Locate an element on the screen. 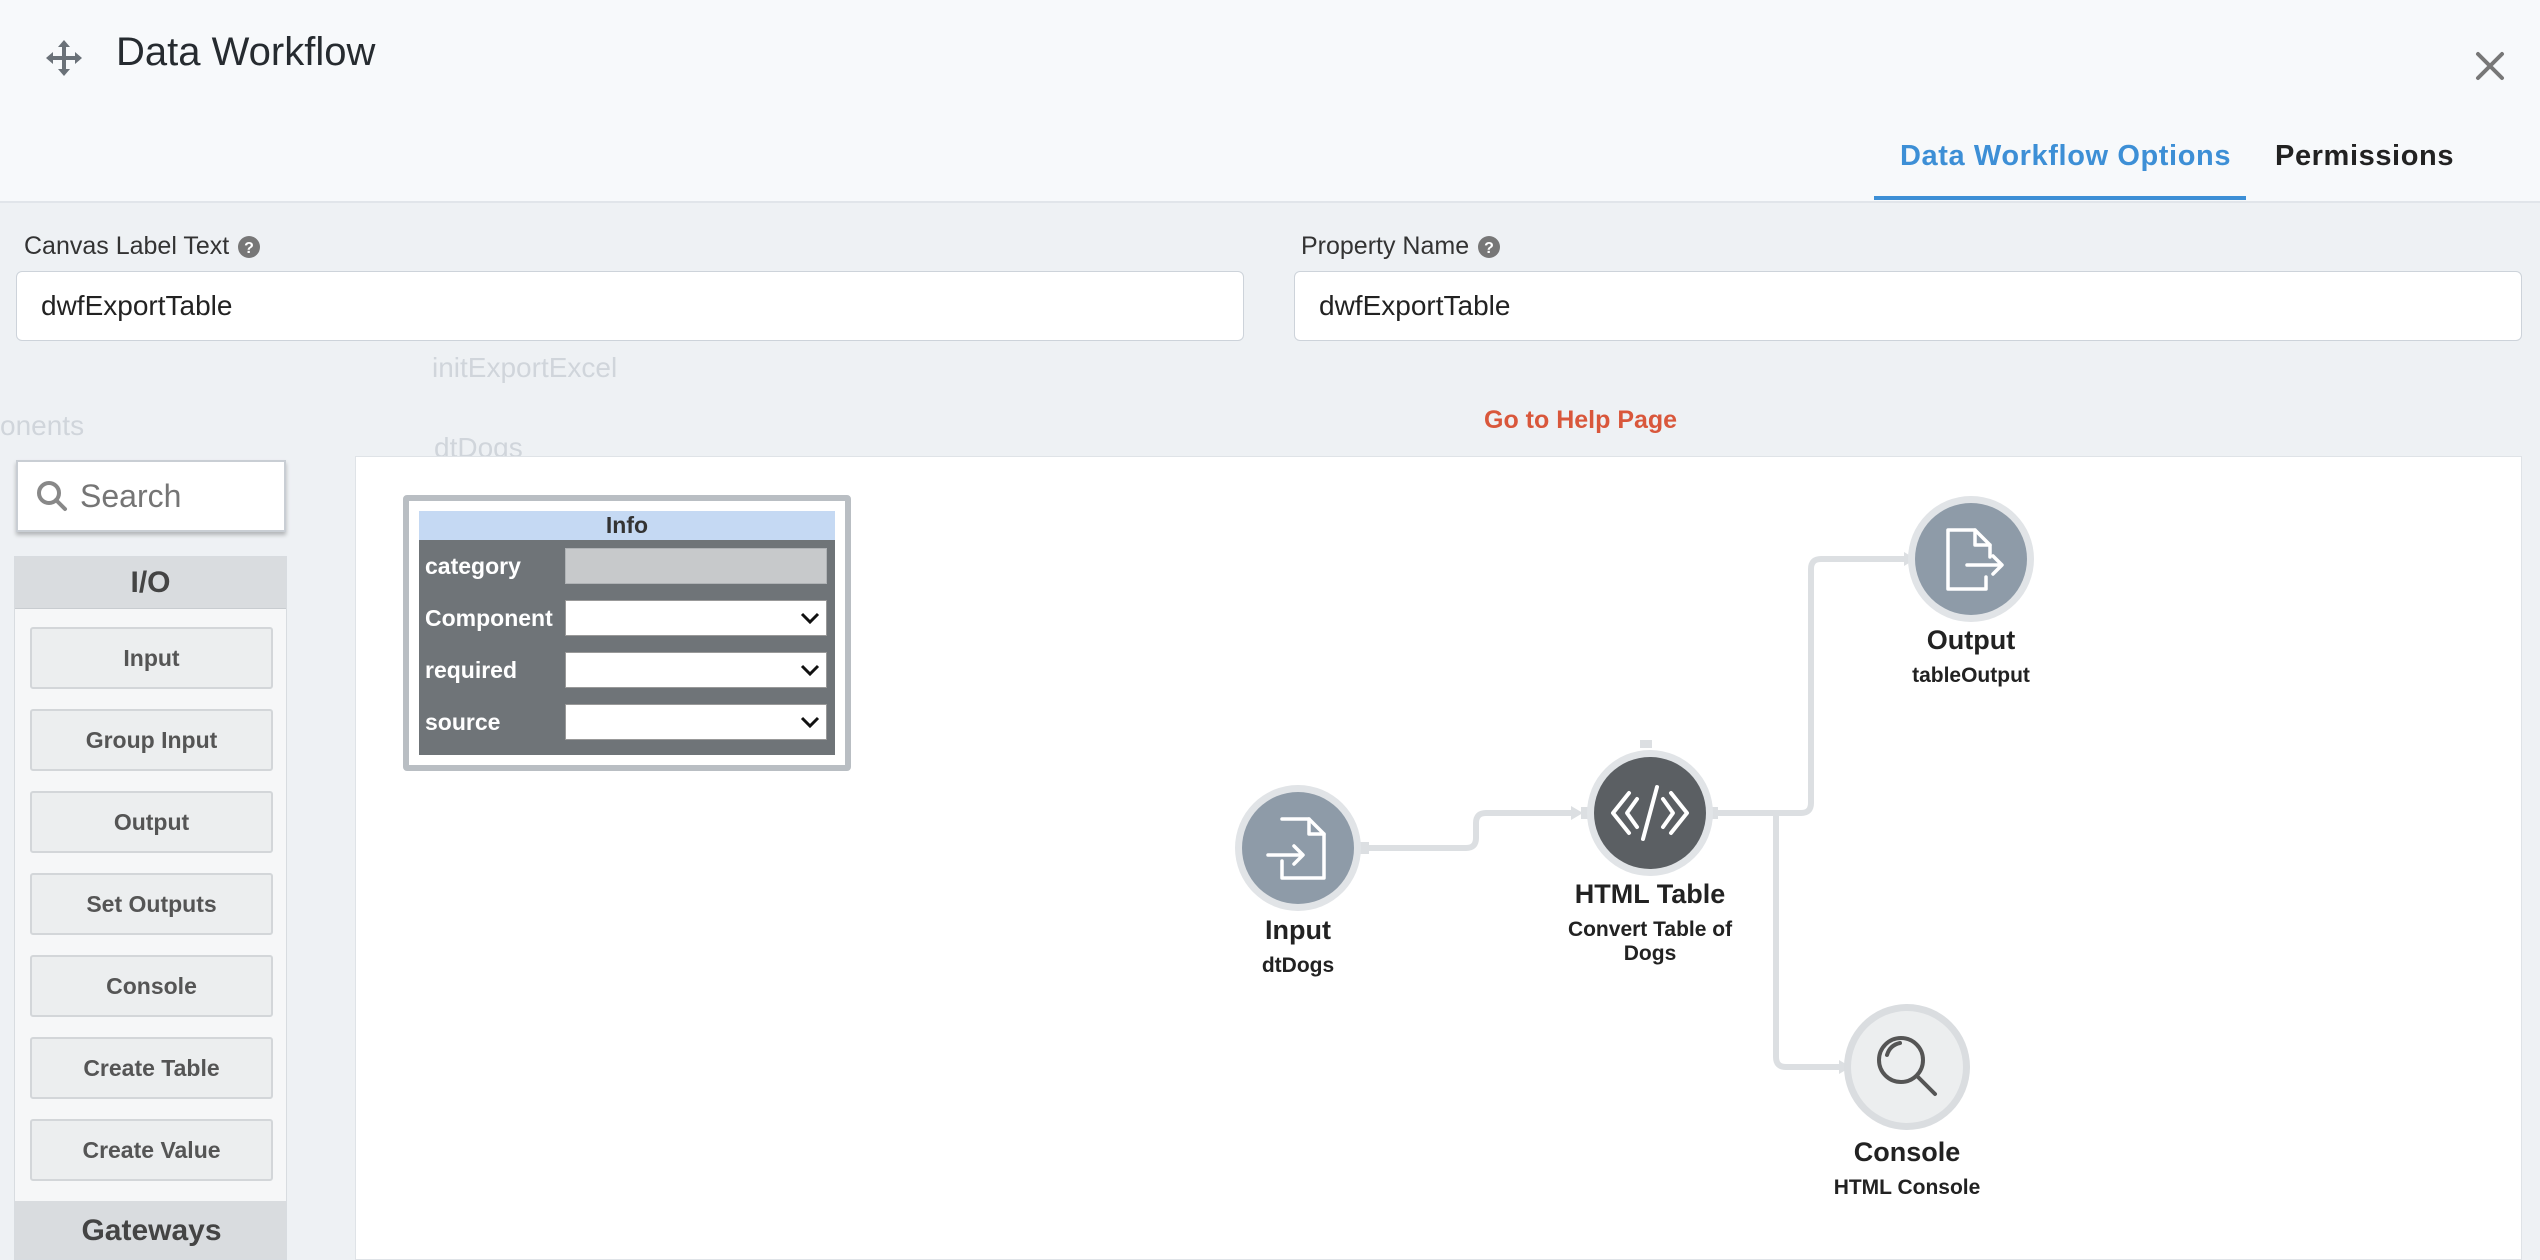  palette-section-io: I/O is located at coordinates (150, 583).